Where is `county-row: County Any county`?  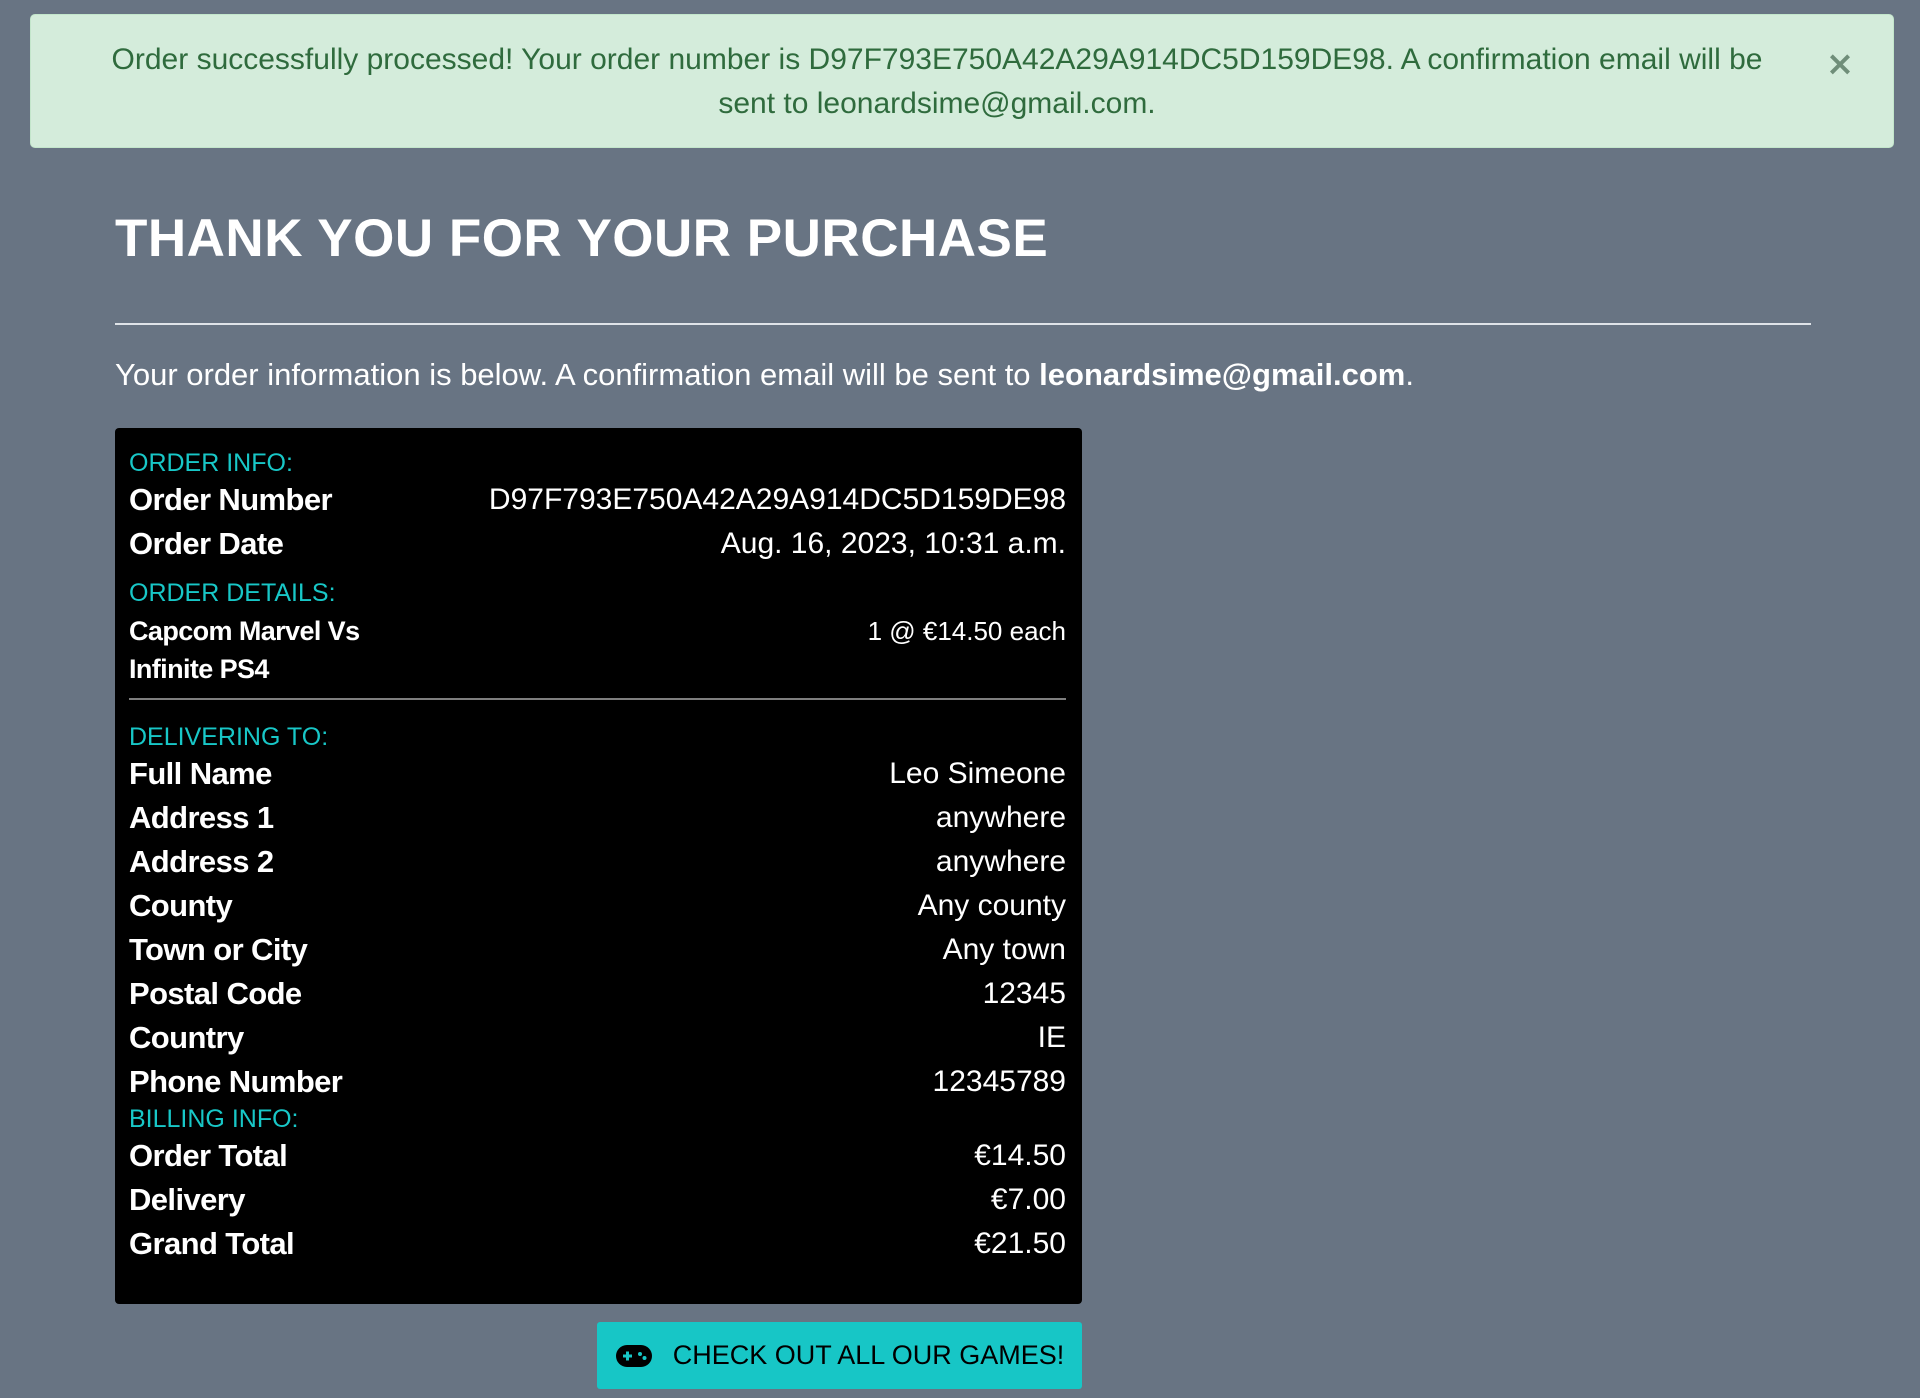
county-row: County Any county is located at coordinates (597, 906).